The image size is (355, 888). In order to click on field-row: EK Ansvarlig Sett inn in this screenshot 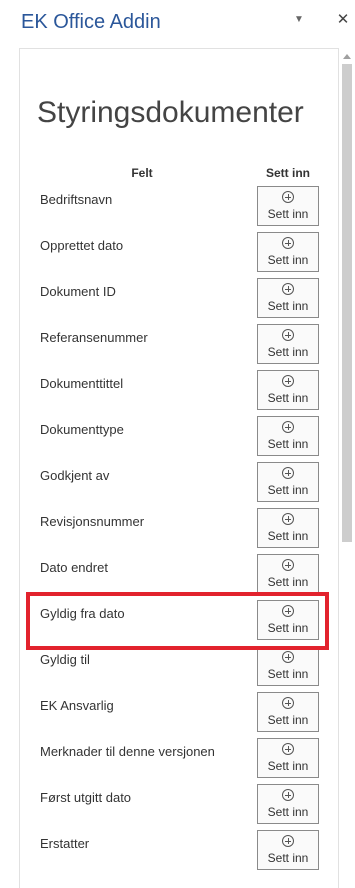, I will do `click(185, 715)`.